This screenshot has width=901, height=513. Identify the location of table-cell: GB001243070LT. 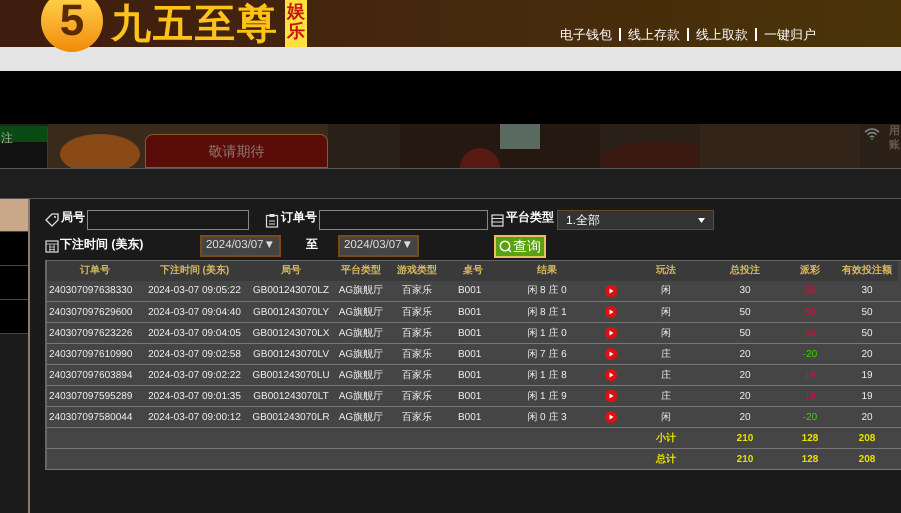
(291, 396).